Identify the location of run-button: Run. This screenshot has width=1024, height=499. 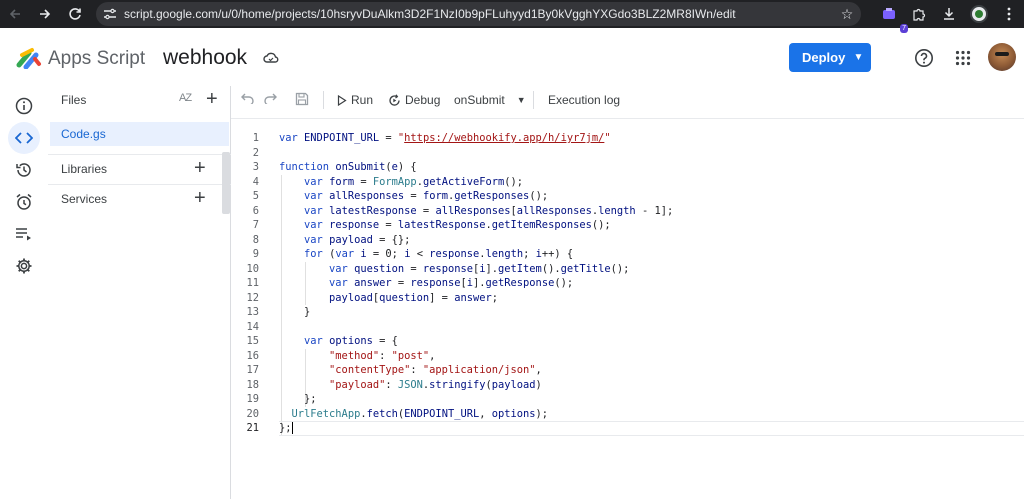
(355, 100).